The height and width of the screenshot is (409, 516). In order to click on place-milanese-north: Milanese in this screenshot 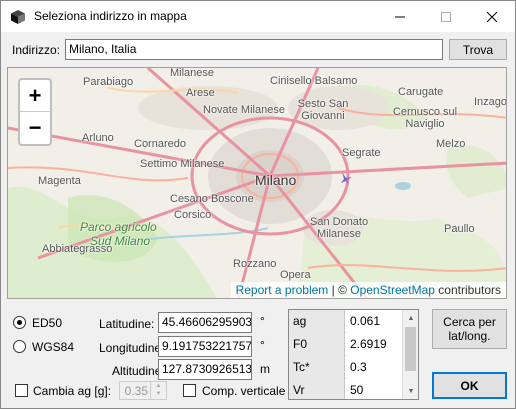, I will do `click(192, 73)`.